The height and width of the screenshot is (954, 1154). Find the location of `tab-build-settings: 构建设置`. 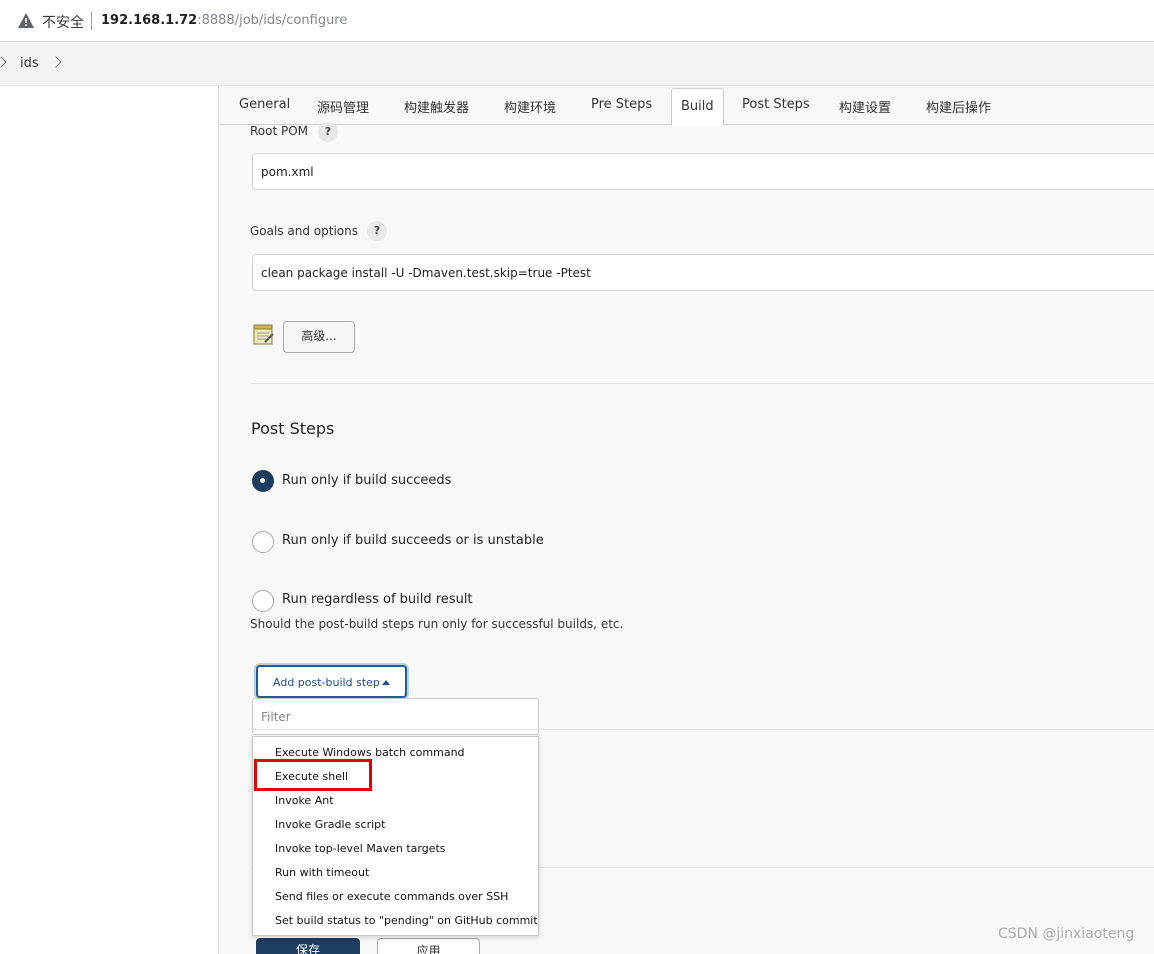

tab-build-settings: 构建设置 is located at coordinates (865, 106).